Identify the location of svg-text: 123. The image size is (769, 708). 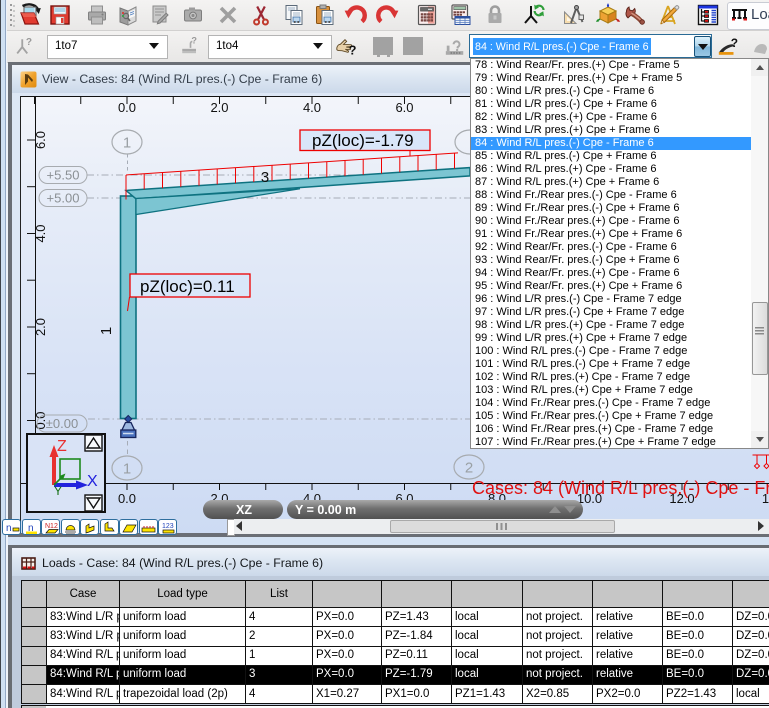
(168, 526).